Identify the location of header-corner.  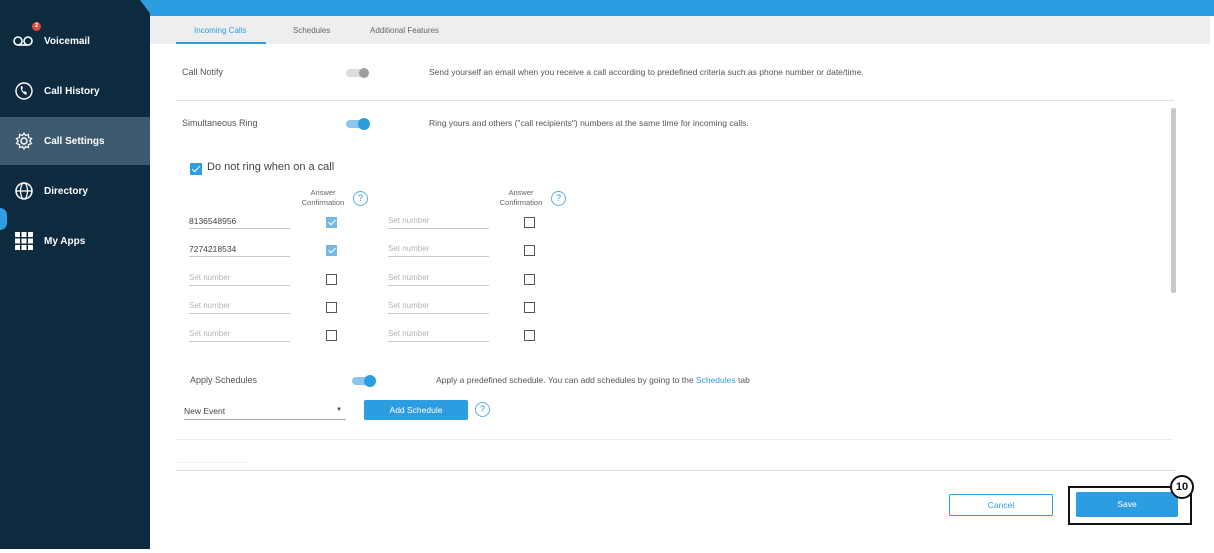
(146, 8).